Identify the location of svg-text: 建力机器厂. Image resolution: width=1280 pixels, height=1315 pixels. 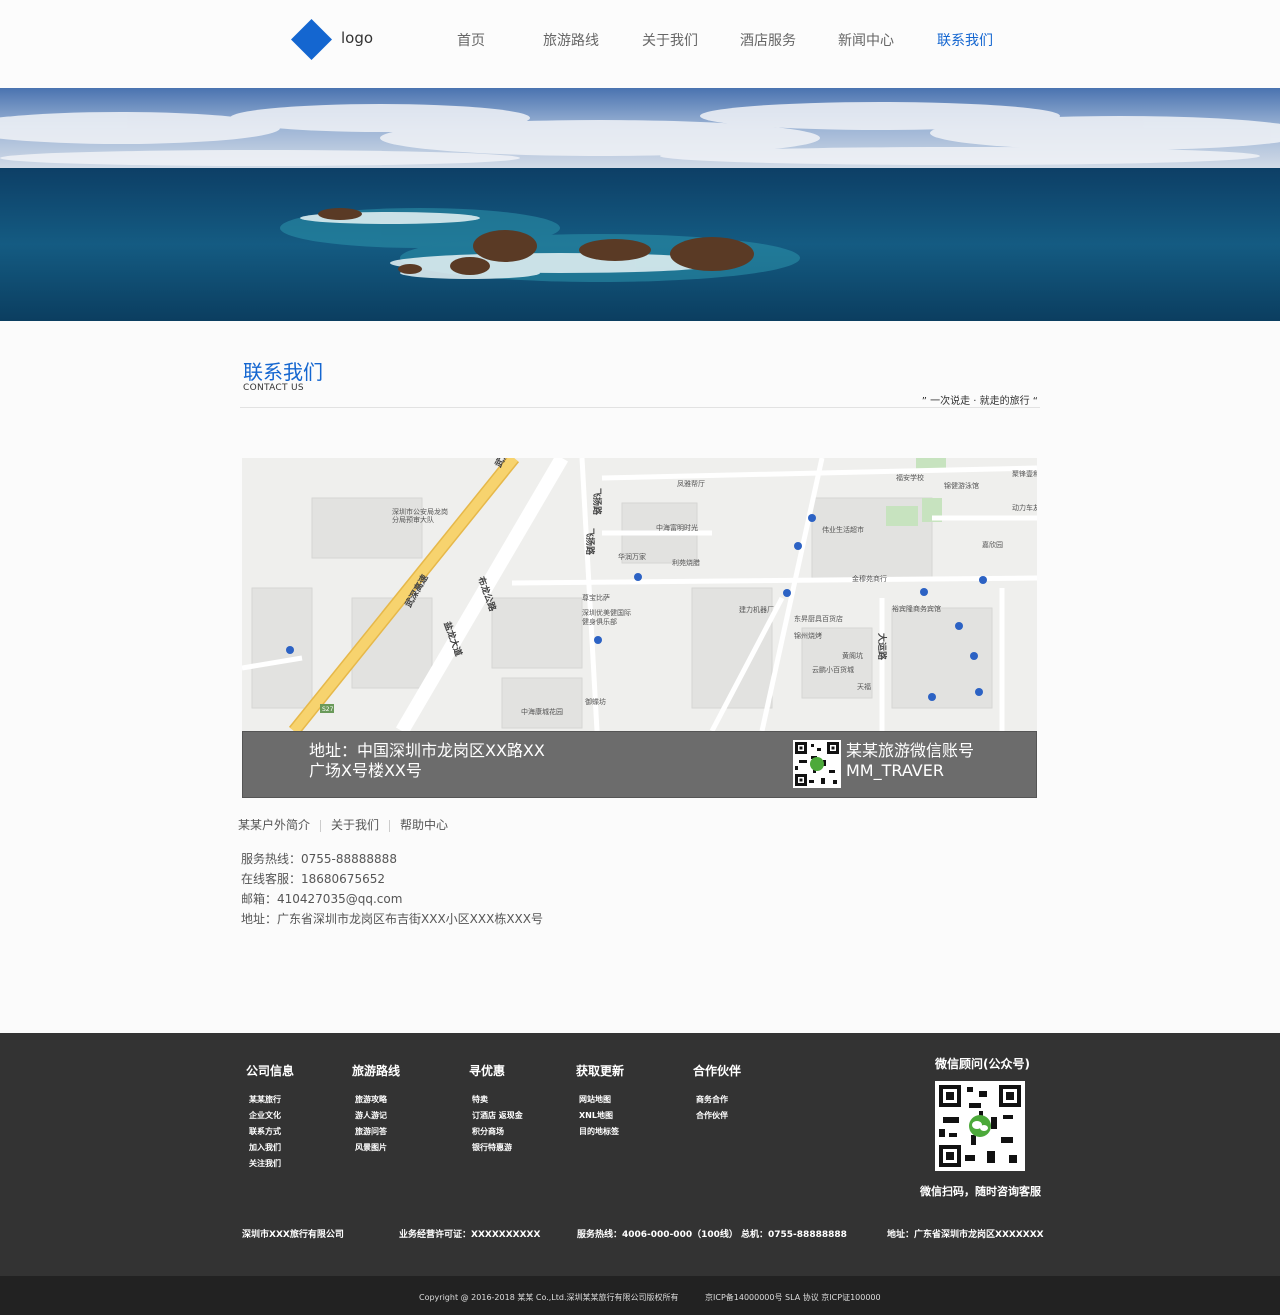
(756, 609).